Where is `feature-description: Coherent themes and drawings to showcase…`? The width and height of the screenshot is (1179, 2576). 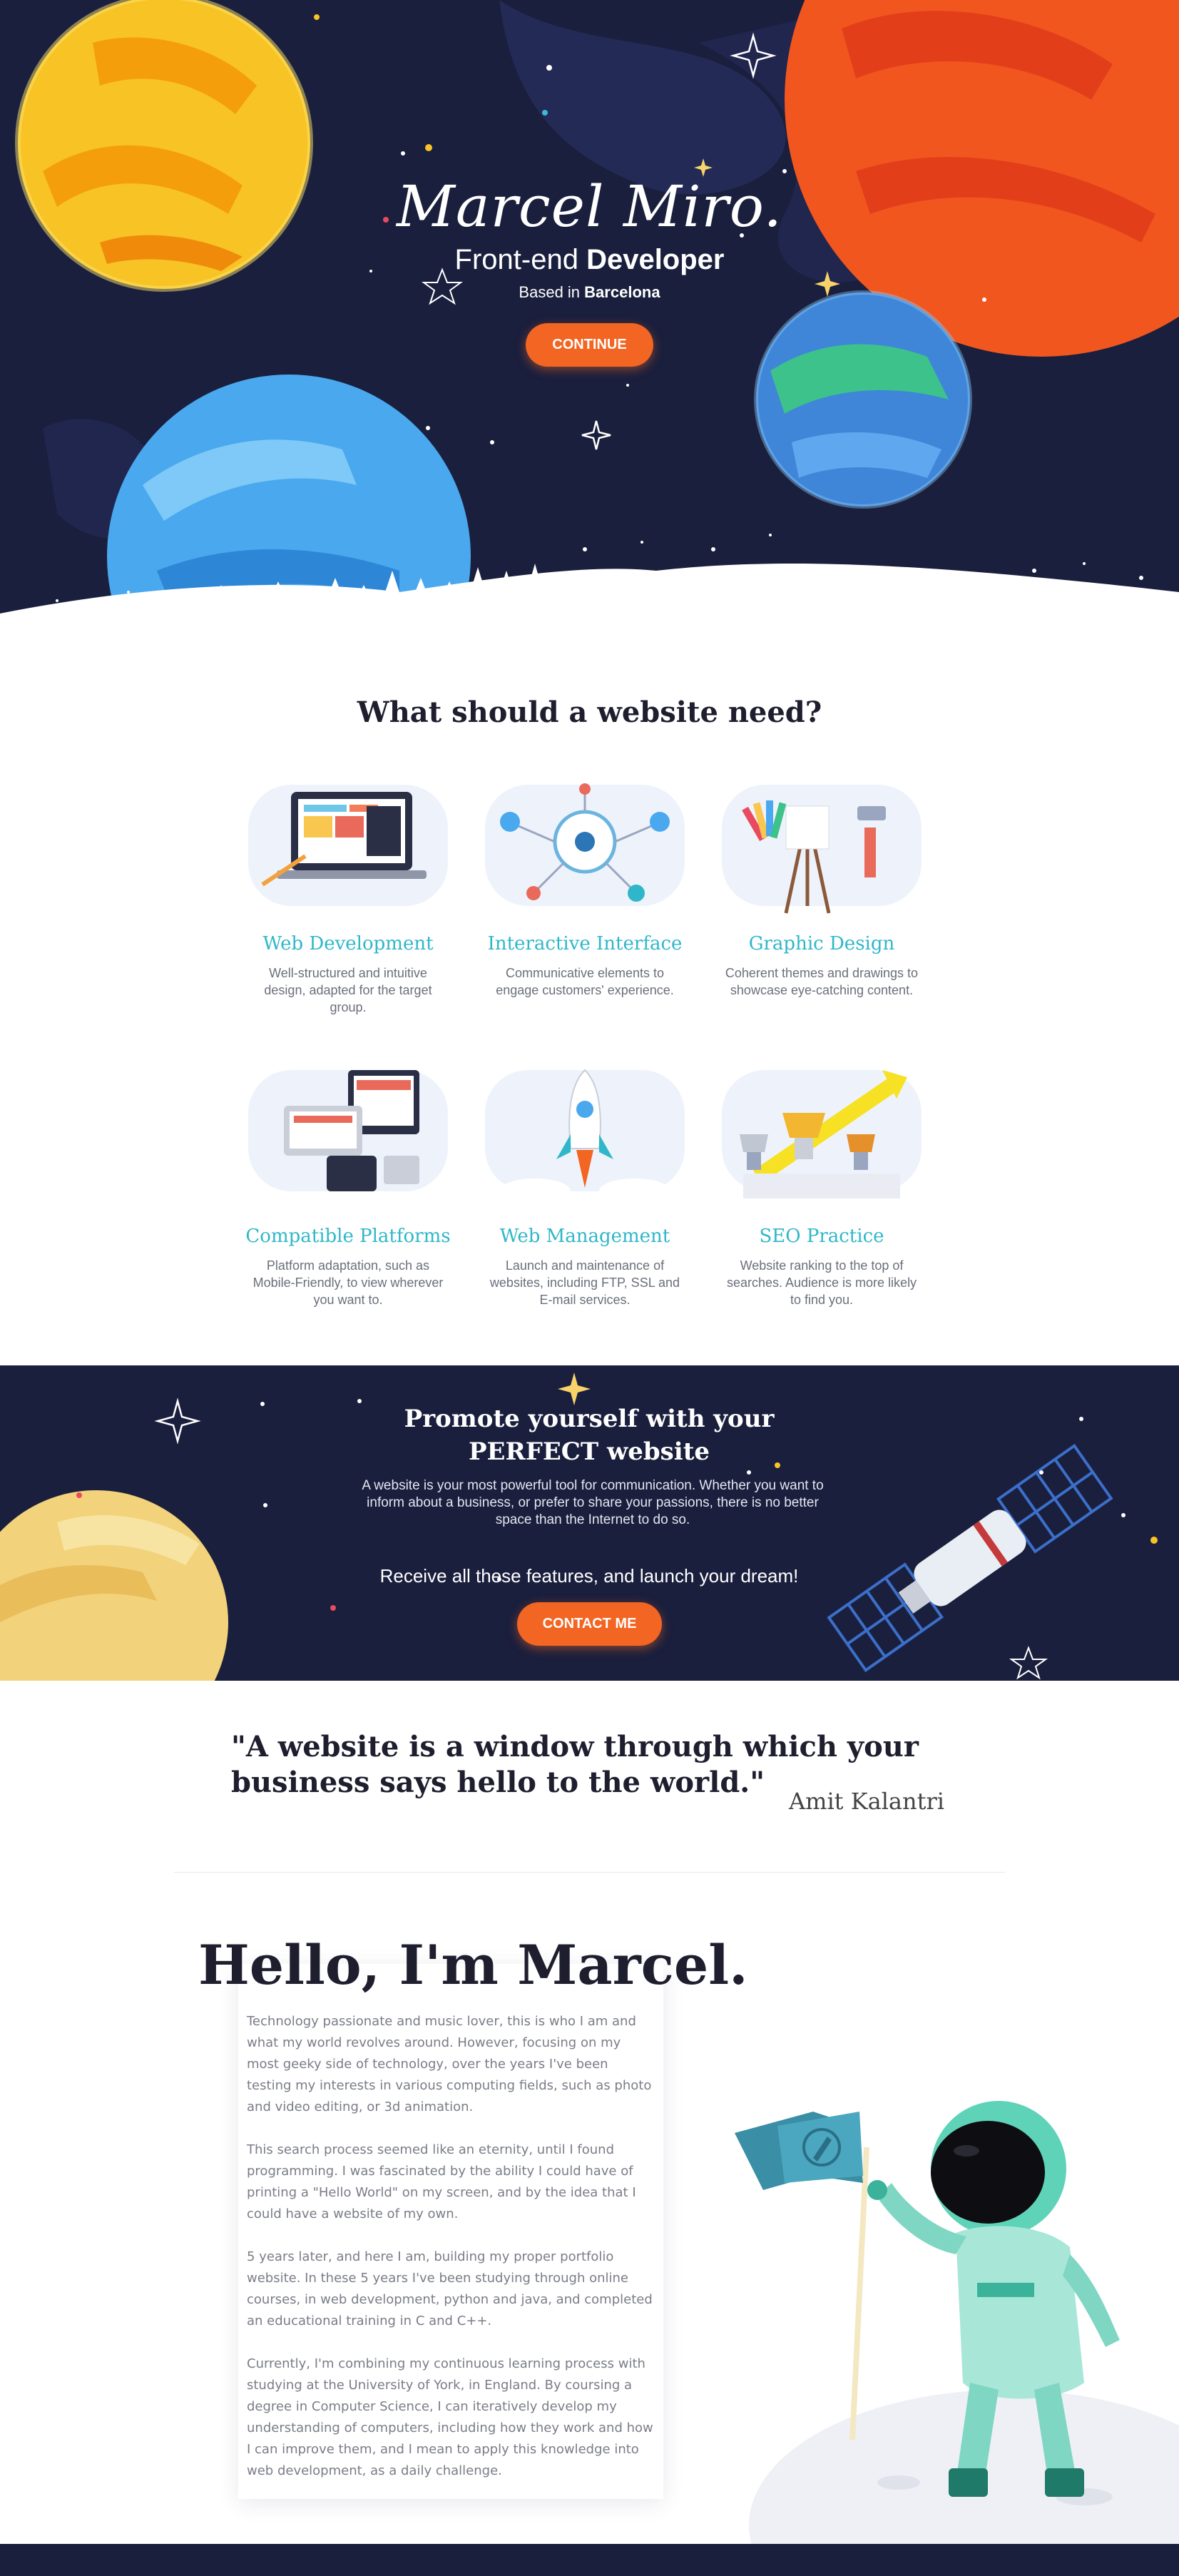 feature-description: Coherent themes and drawings to showcase… is located at coordinates (822, 981).